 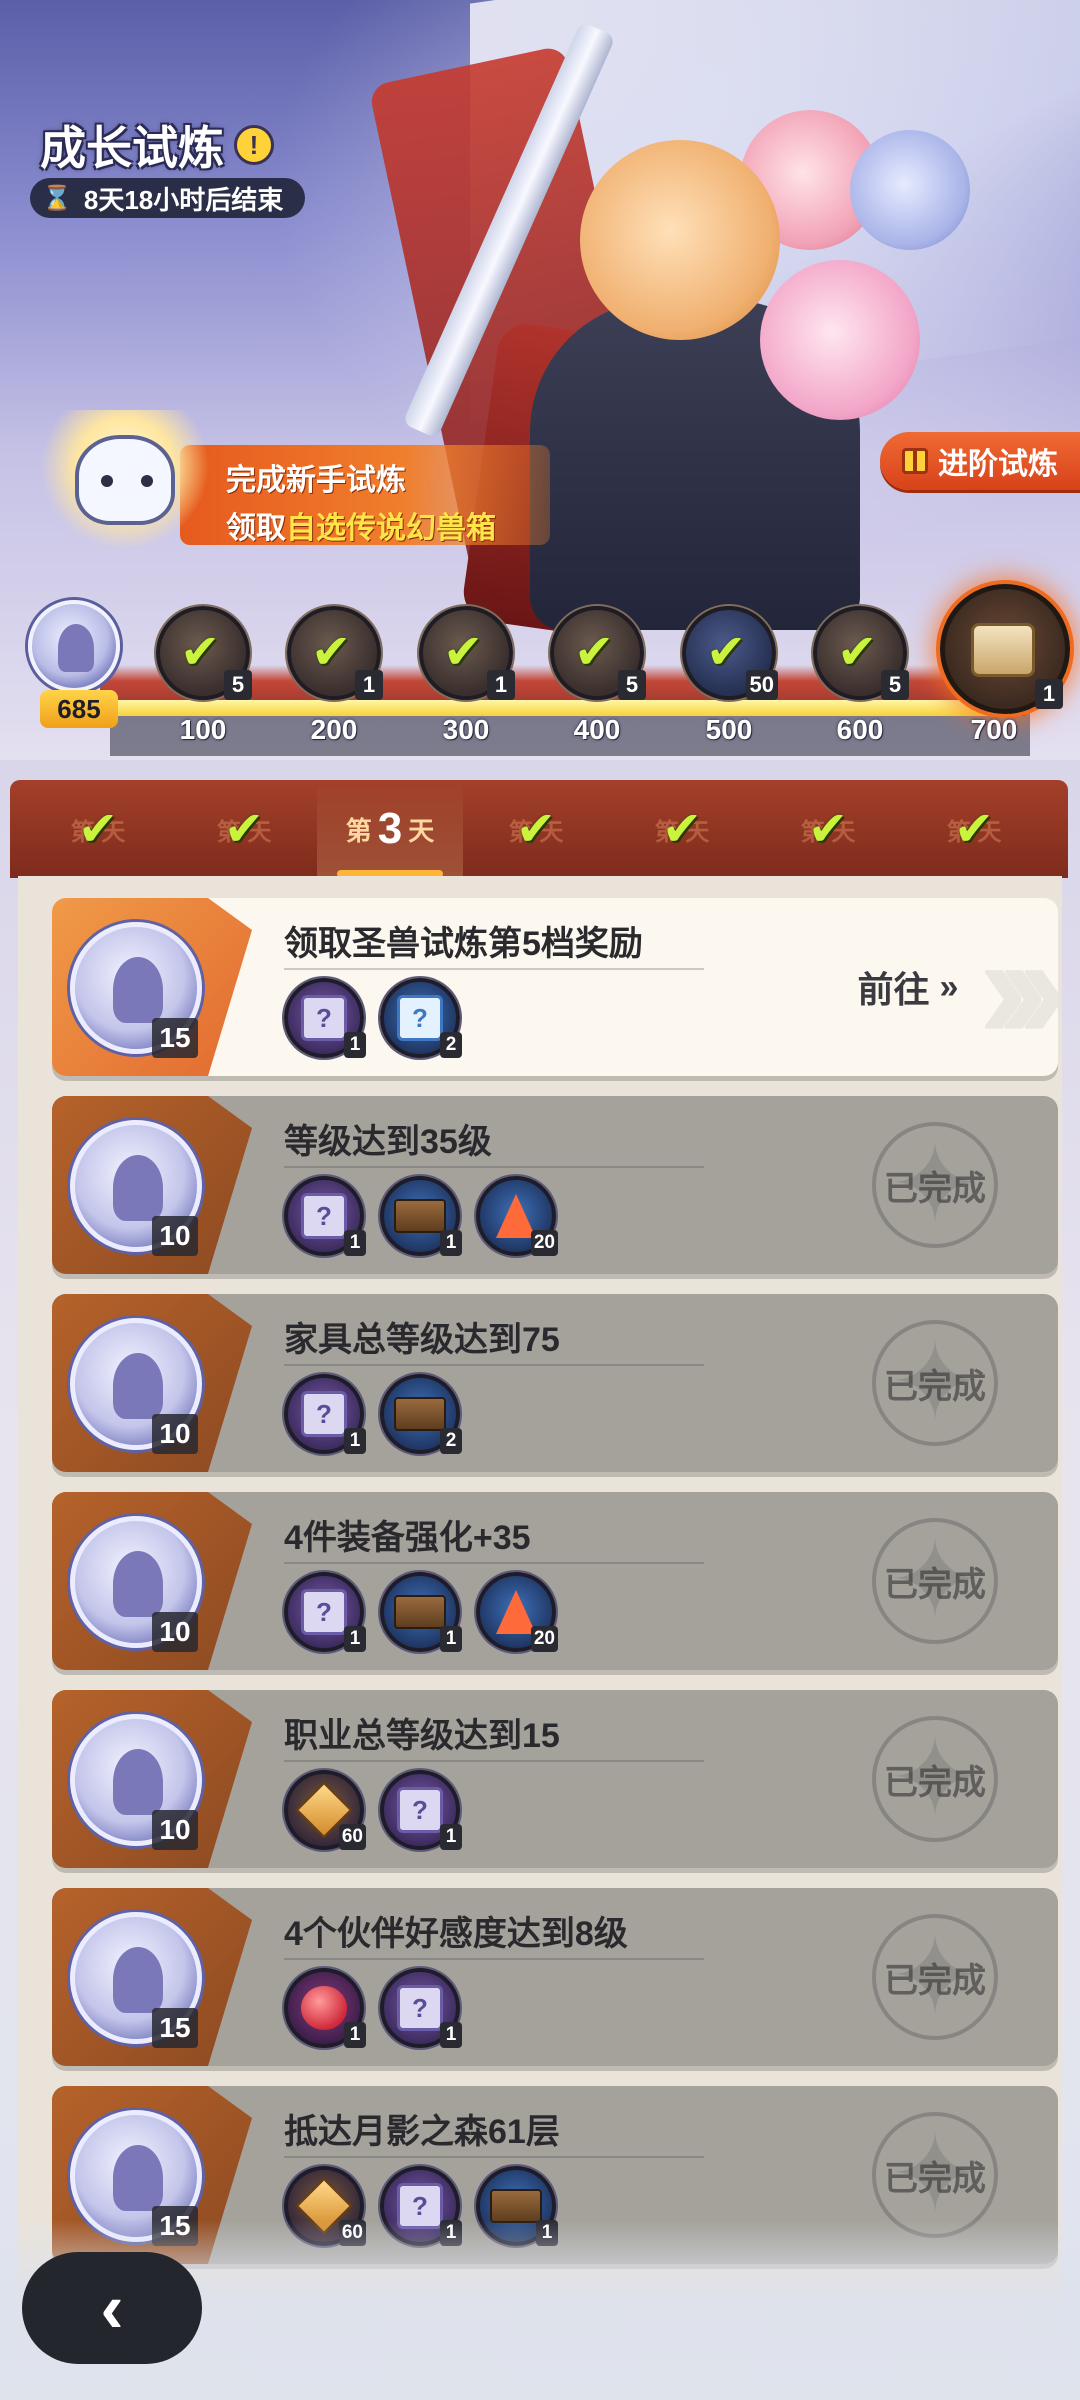 What do you see at coordinates (157, 145) in the screenshot?
I see `title-row: 成长试炼 !` at bounding box center [157, 145].